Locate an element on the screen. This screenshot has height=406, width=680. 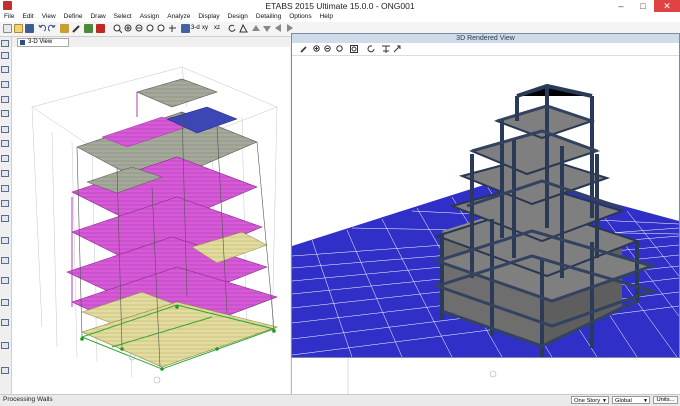
menu-view: View is located at coordinates (49, 17).